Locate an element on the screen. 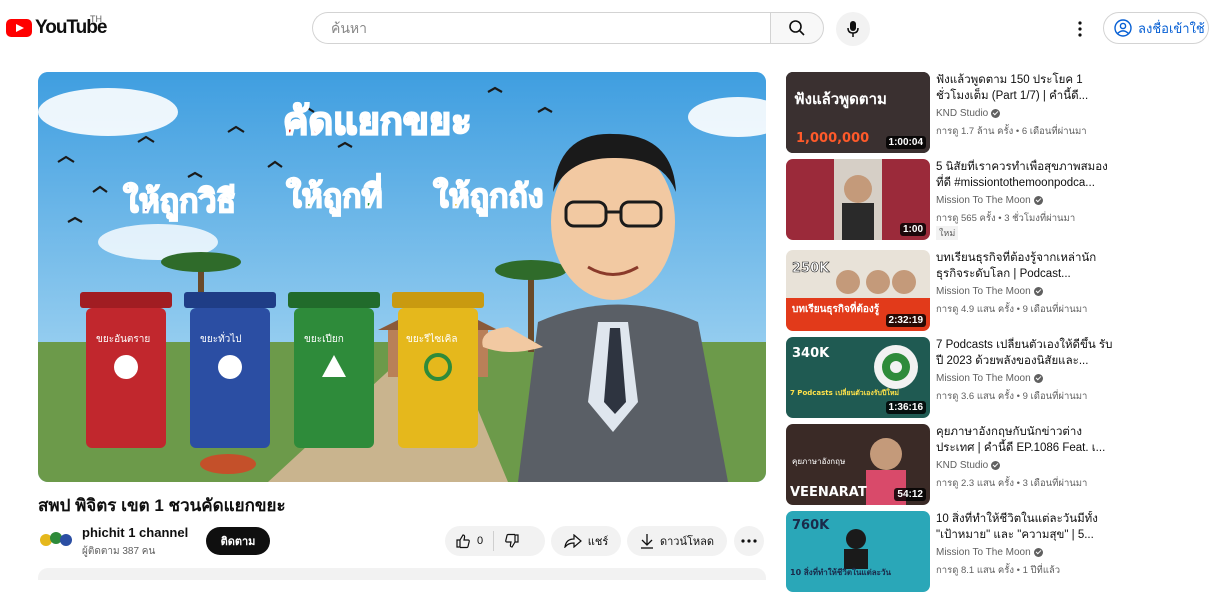 The width and height of the screenshot is (1215, 593). slogan-3: ให้ถูกถัง is located at coordinates (488, 197).